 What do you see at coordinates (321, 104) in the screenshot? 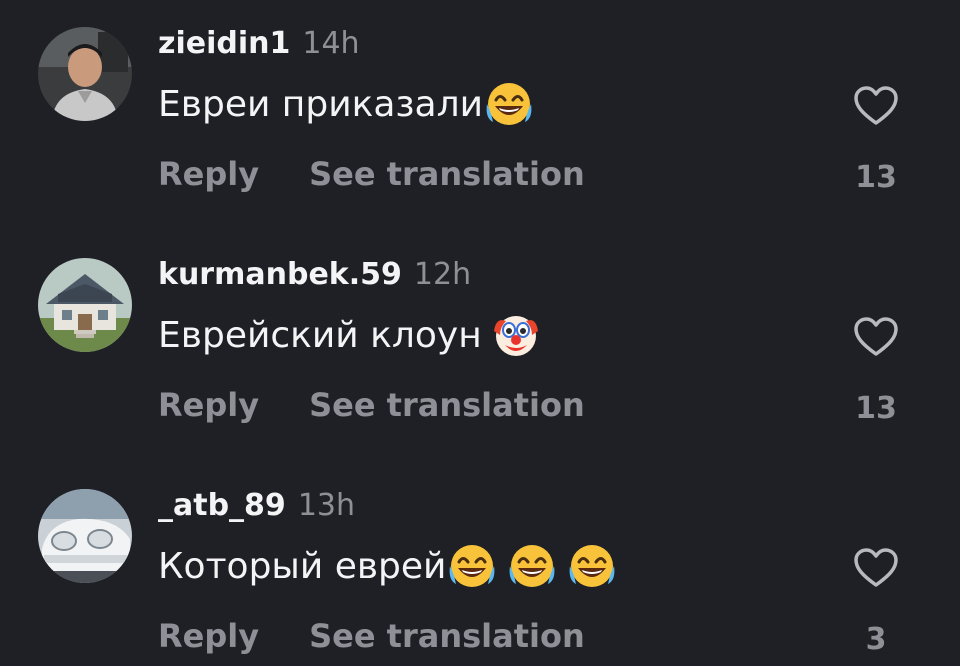
I see `comment-body: Евреи приказали` at bounding box center [321, 104].